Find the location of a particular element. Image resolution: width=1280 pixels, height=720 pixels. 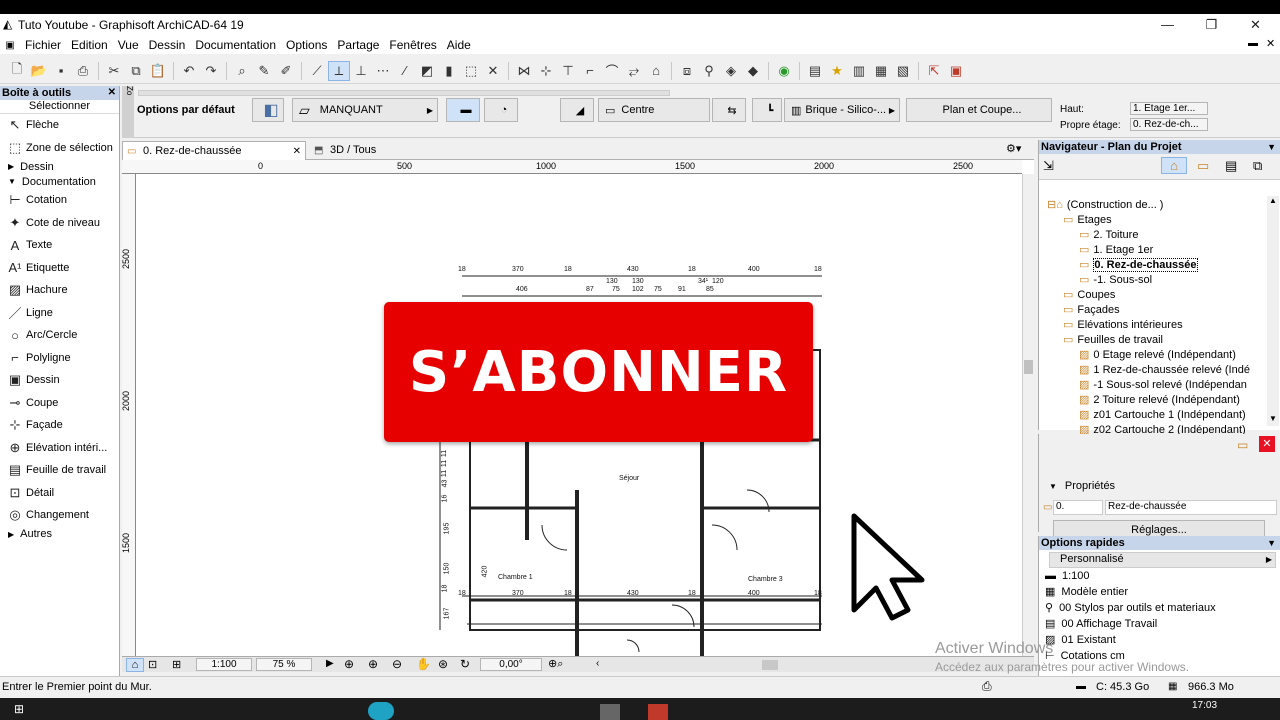

quick-option-item: ▤ 00 Affichage Travail is located at coordinates (1159, 624).